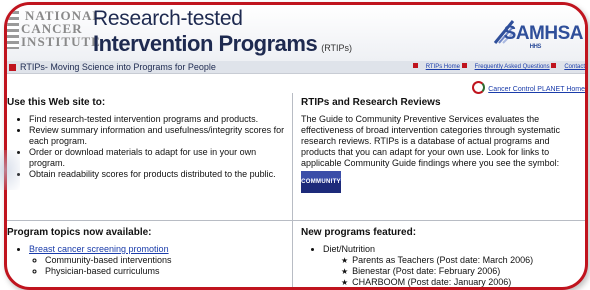 Image resolution: width=590 pixels, height=290 pixels. I want to click on list-item: Bienestar (Post date: February 2006), so click(459, 271).